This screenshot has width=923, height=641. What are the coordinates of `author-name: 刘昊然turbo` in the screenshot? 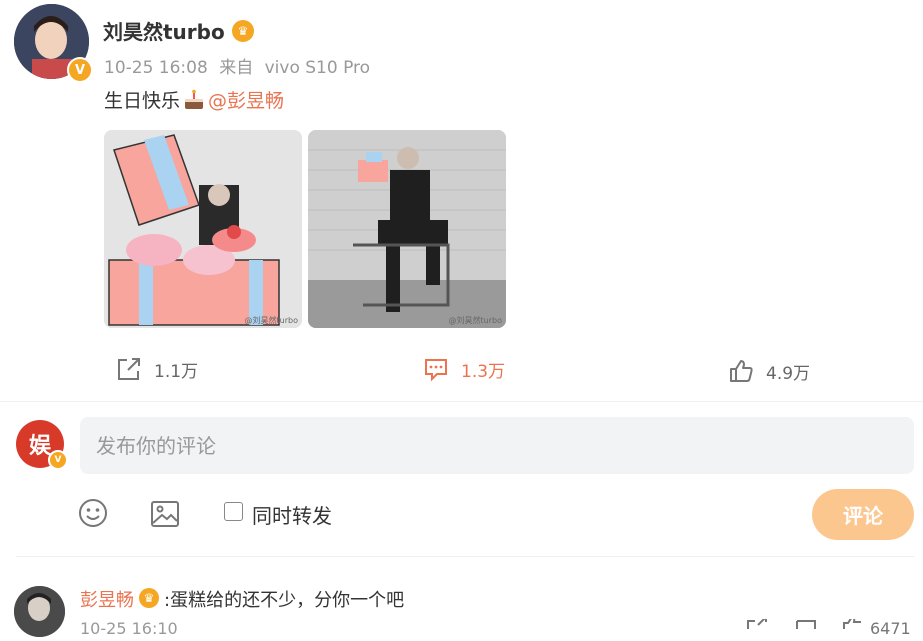 It's located at (164, 30).